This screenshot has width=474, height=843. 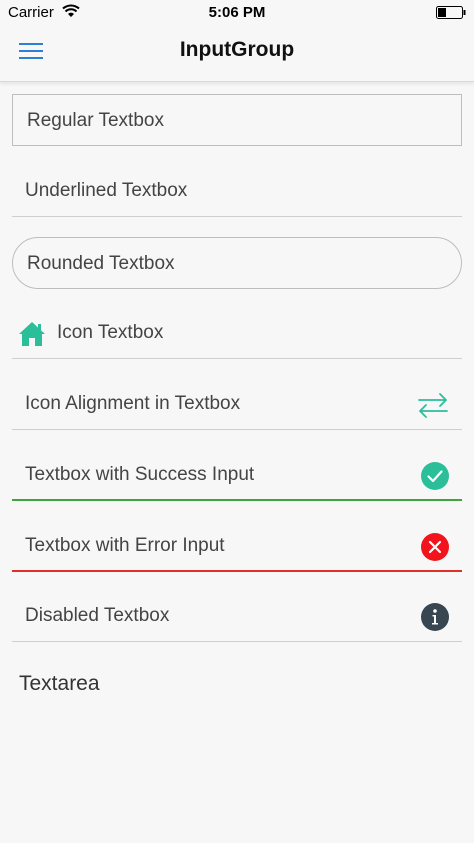 I want to click on regular-textbox-placeholder: Regular Textbox, so click(x=95, y=120).